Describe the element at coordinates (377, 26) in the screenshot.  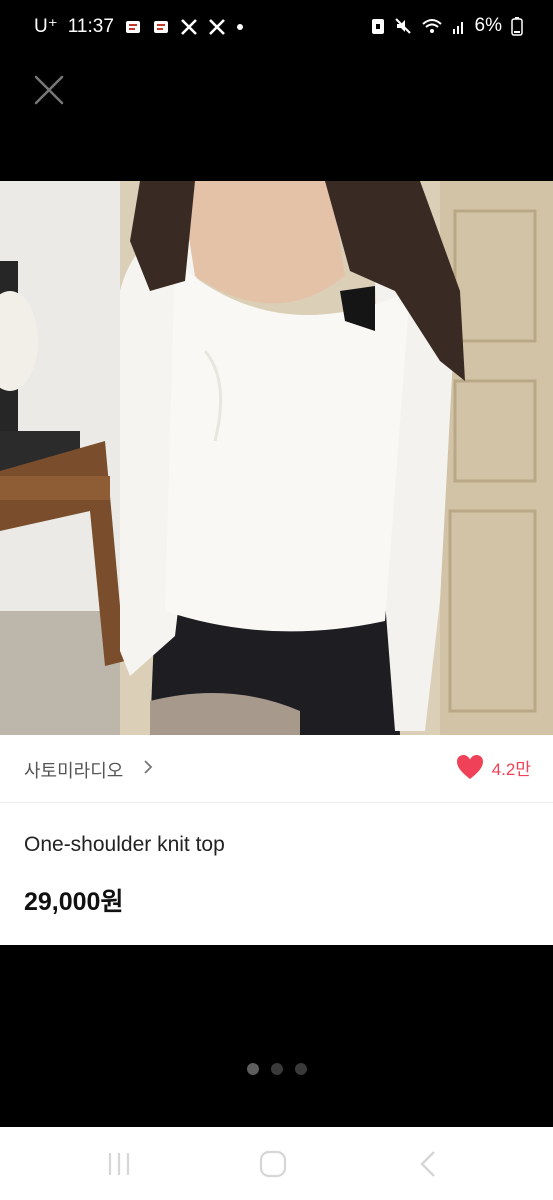
I see `data-saver-icon` at that location.